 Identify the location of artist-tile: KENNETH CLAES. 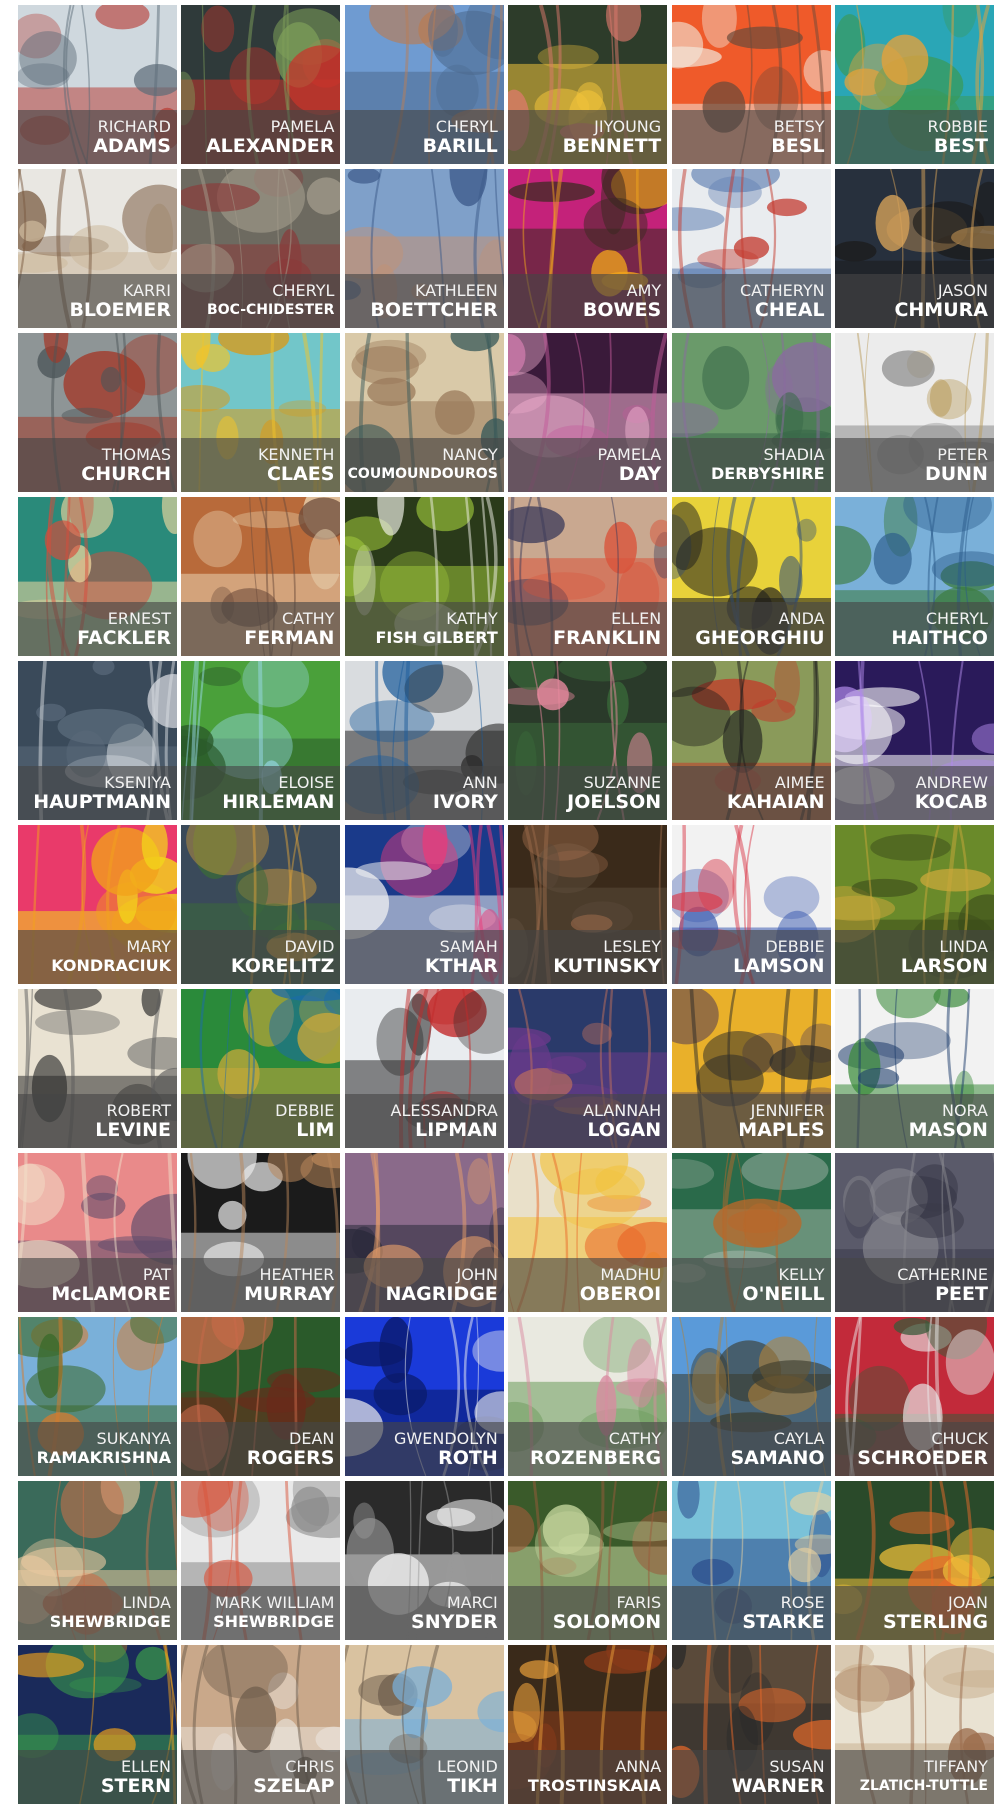
(261, 412).